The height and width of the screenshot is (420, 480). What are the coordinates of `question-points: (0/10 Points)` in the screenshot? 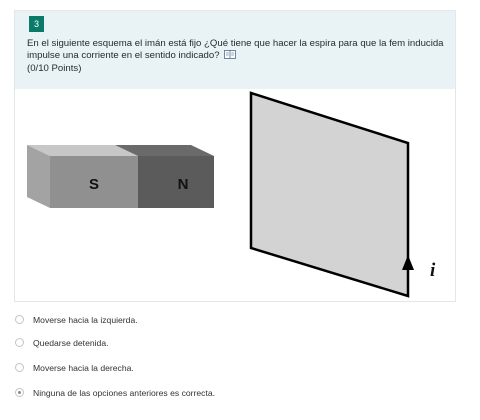 It's located at (54, 68).